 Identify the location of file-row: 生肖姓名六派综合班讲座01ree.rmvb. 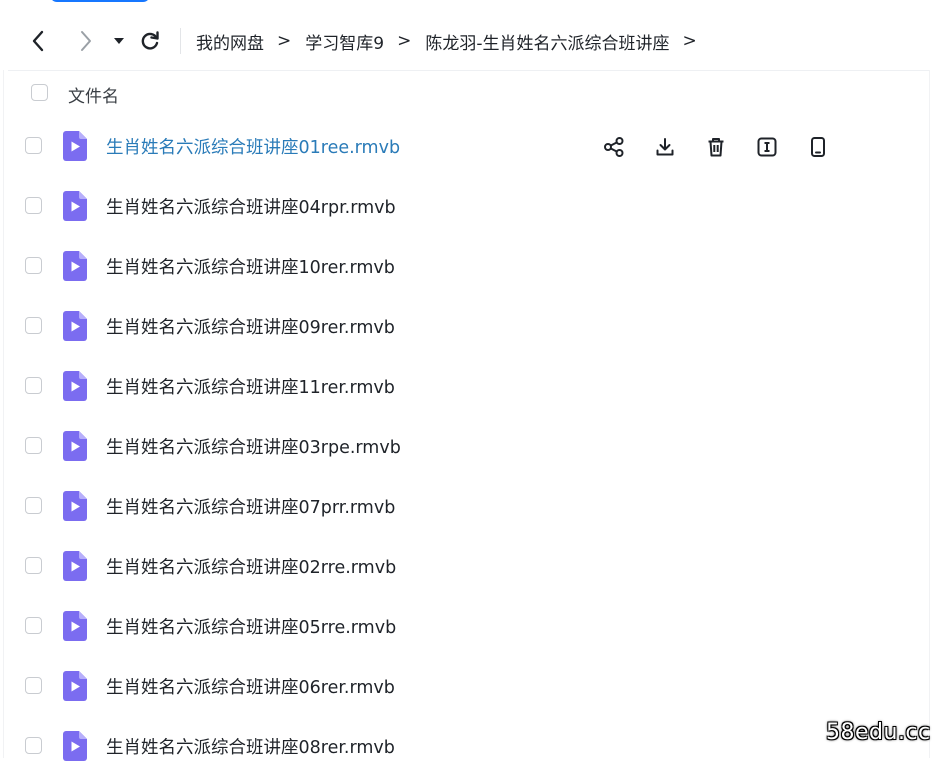
(466, 147).